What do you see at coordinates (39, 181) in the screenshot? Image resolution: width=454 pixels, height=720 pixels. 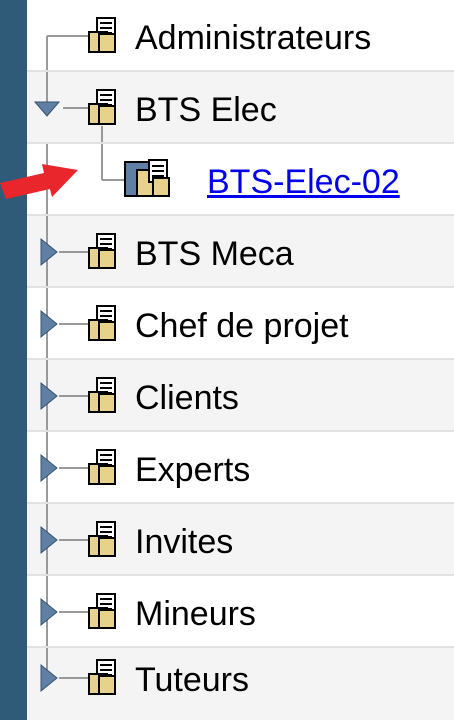 I see `annotation-arrow-icon` at bounding box center [39, 181].